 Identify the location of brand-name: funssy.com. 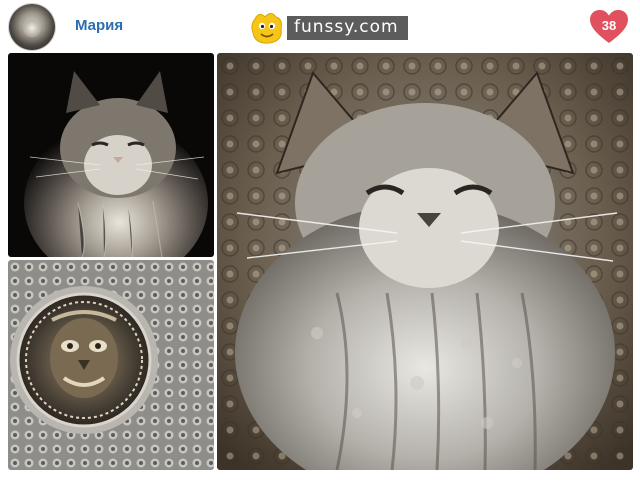
(347, 28).